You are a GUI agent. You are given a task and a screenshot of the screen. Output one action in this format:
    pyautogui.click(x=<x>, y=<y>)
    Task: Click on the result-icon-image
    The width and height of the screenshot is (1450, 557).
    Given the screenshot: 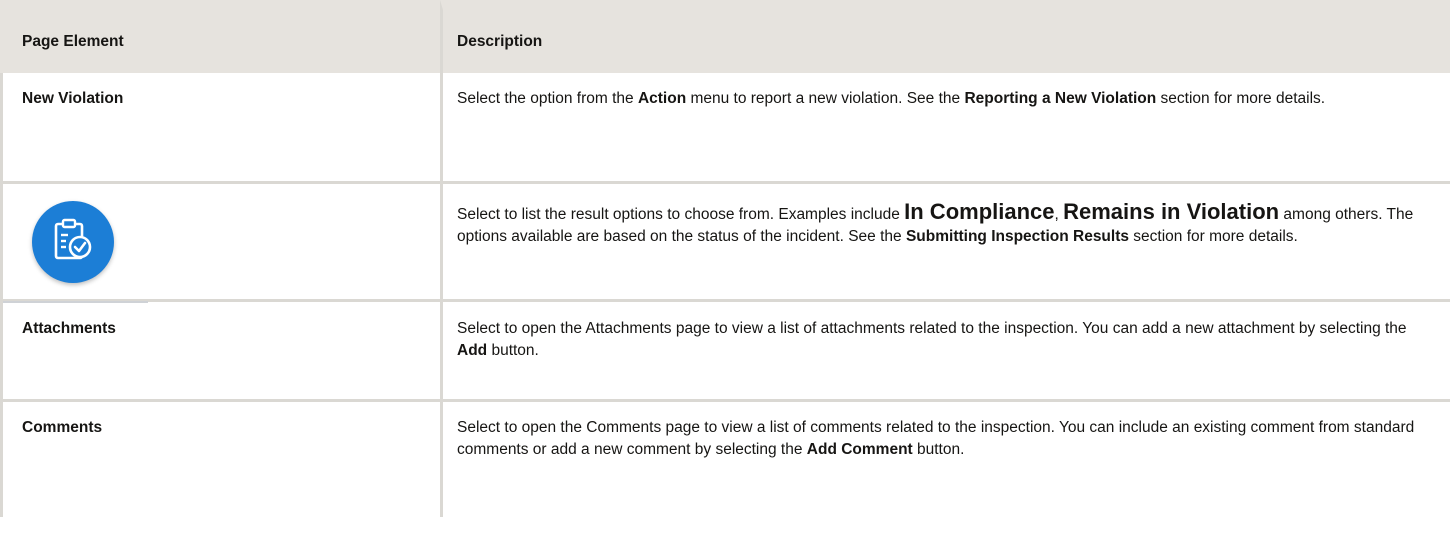 What is the action you would take?
    pyautogui.click(x=75, y=243)
    